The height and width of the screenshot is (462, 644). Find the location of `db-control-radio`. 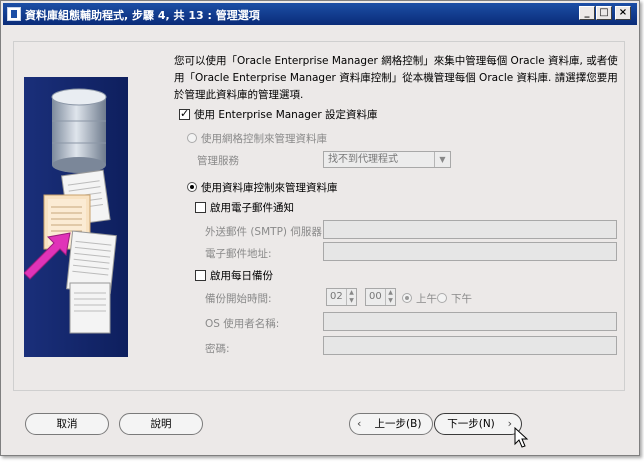

db-control-radio is located at coordinates (192, 187).